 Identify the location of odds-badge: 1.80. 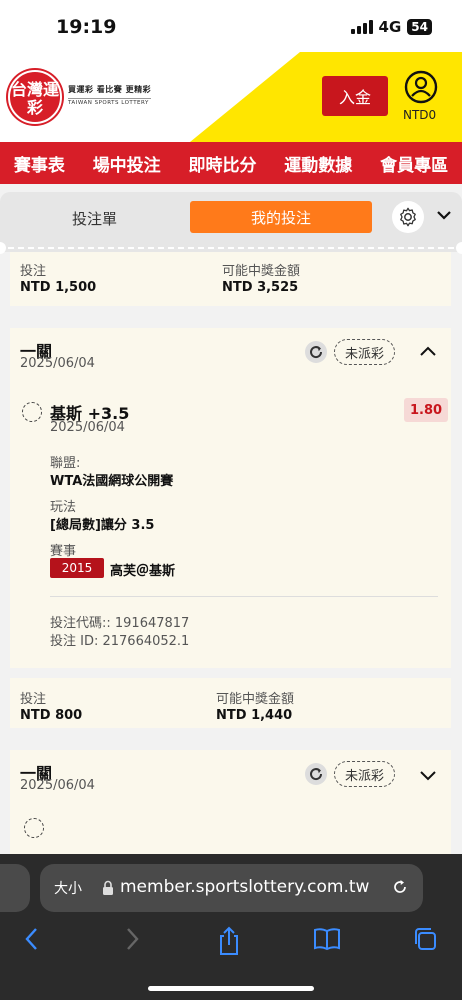
(426, 410).